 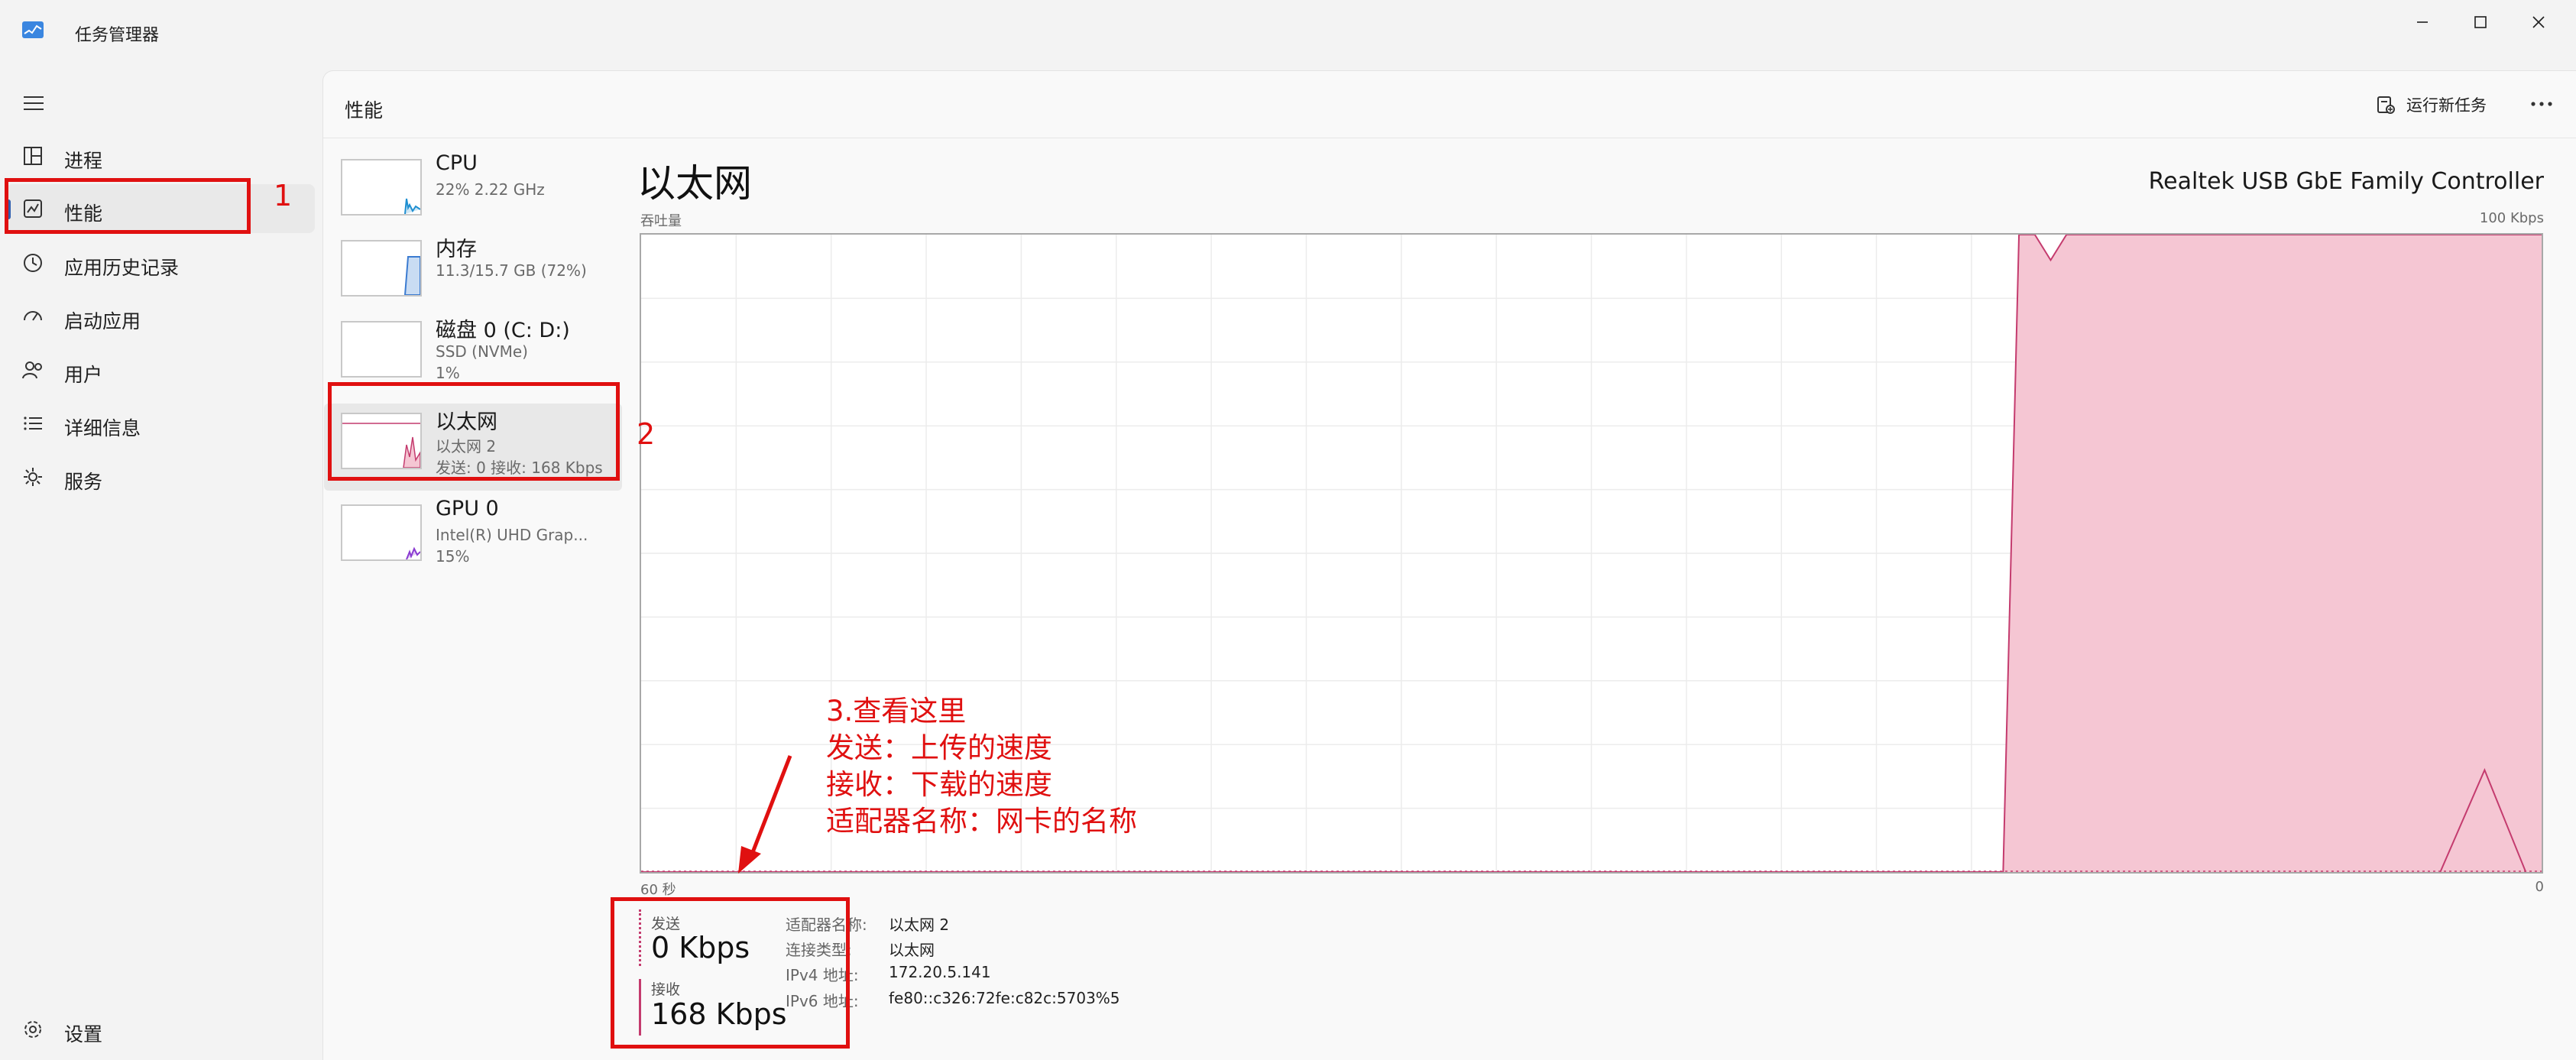 I want to click on gpu-thumbnail, so click(x=381, y=532).